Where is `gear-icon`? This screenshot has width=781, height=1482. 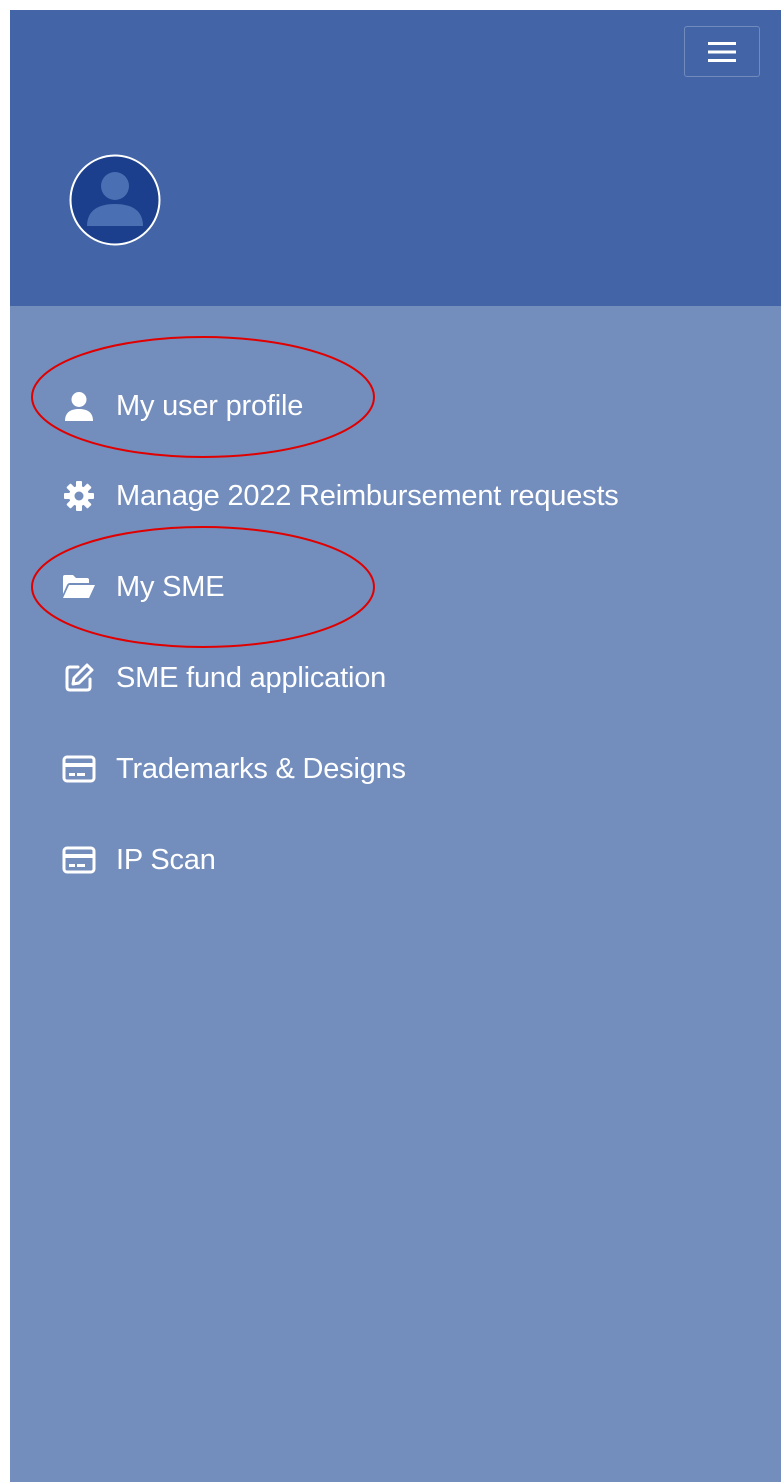
gear-icon is located at coordinates (79, 496).